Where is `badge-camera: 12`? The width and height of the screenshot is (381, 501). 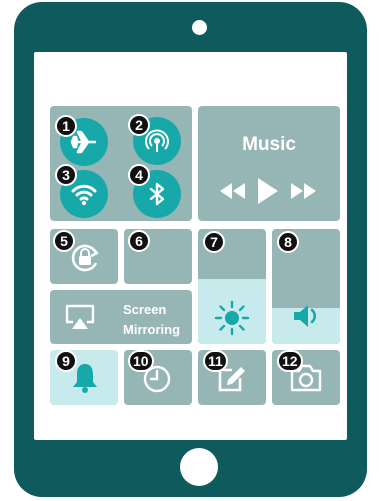
badge-camera: 12 is located at coordinates (290, 361).